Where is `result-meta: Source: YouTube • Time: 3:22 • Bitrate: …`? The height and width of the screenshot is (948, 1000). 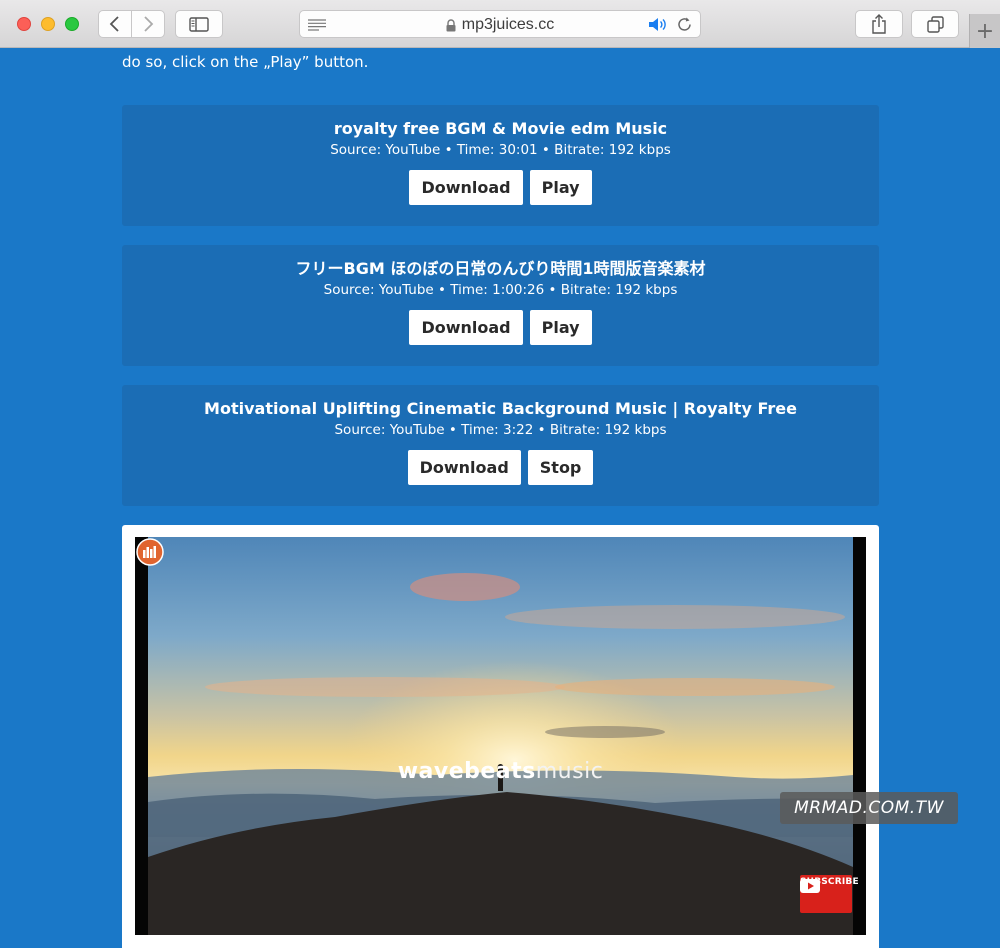
result-meta: Source: YouTube • Time: 3:22 • Bitrate: … is located at coordinates (500, 430).